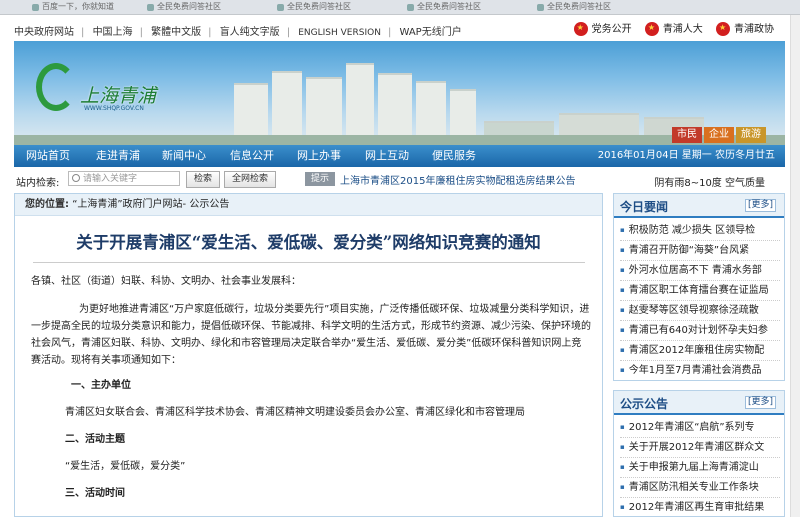 This screenshot has width=800, height=517. Describe the element at coordinates (760, 402) in the screenshot. I see `notice-more-link: [更多]` at that location.